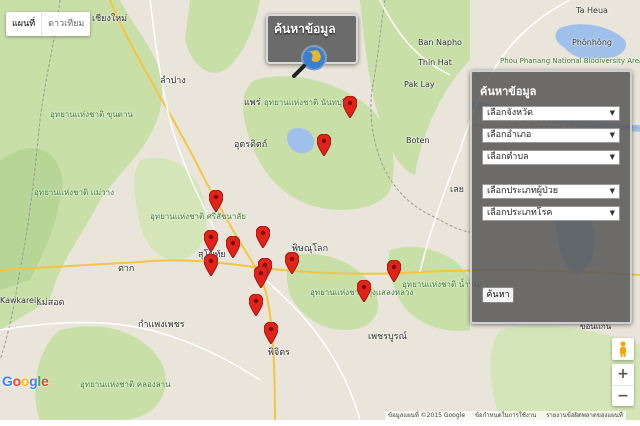 Image resolution: width=640 pixels, height=426 pixels. I want to click on place-lampang: ลำปาง, so click(173, 81).